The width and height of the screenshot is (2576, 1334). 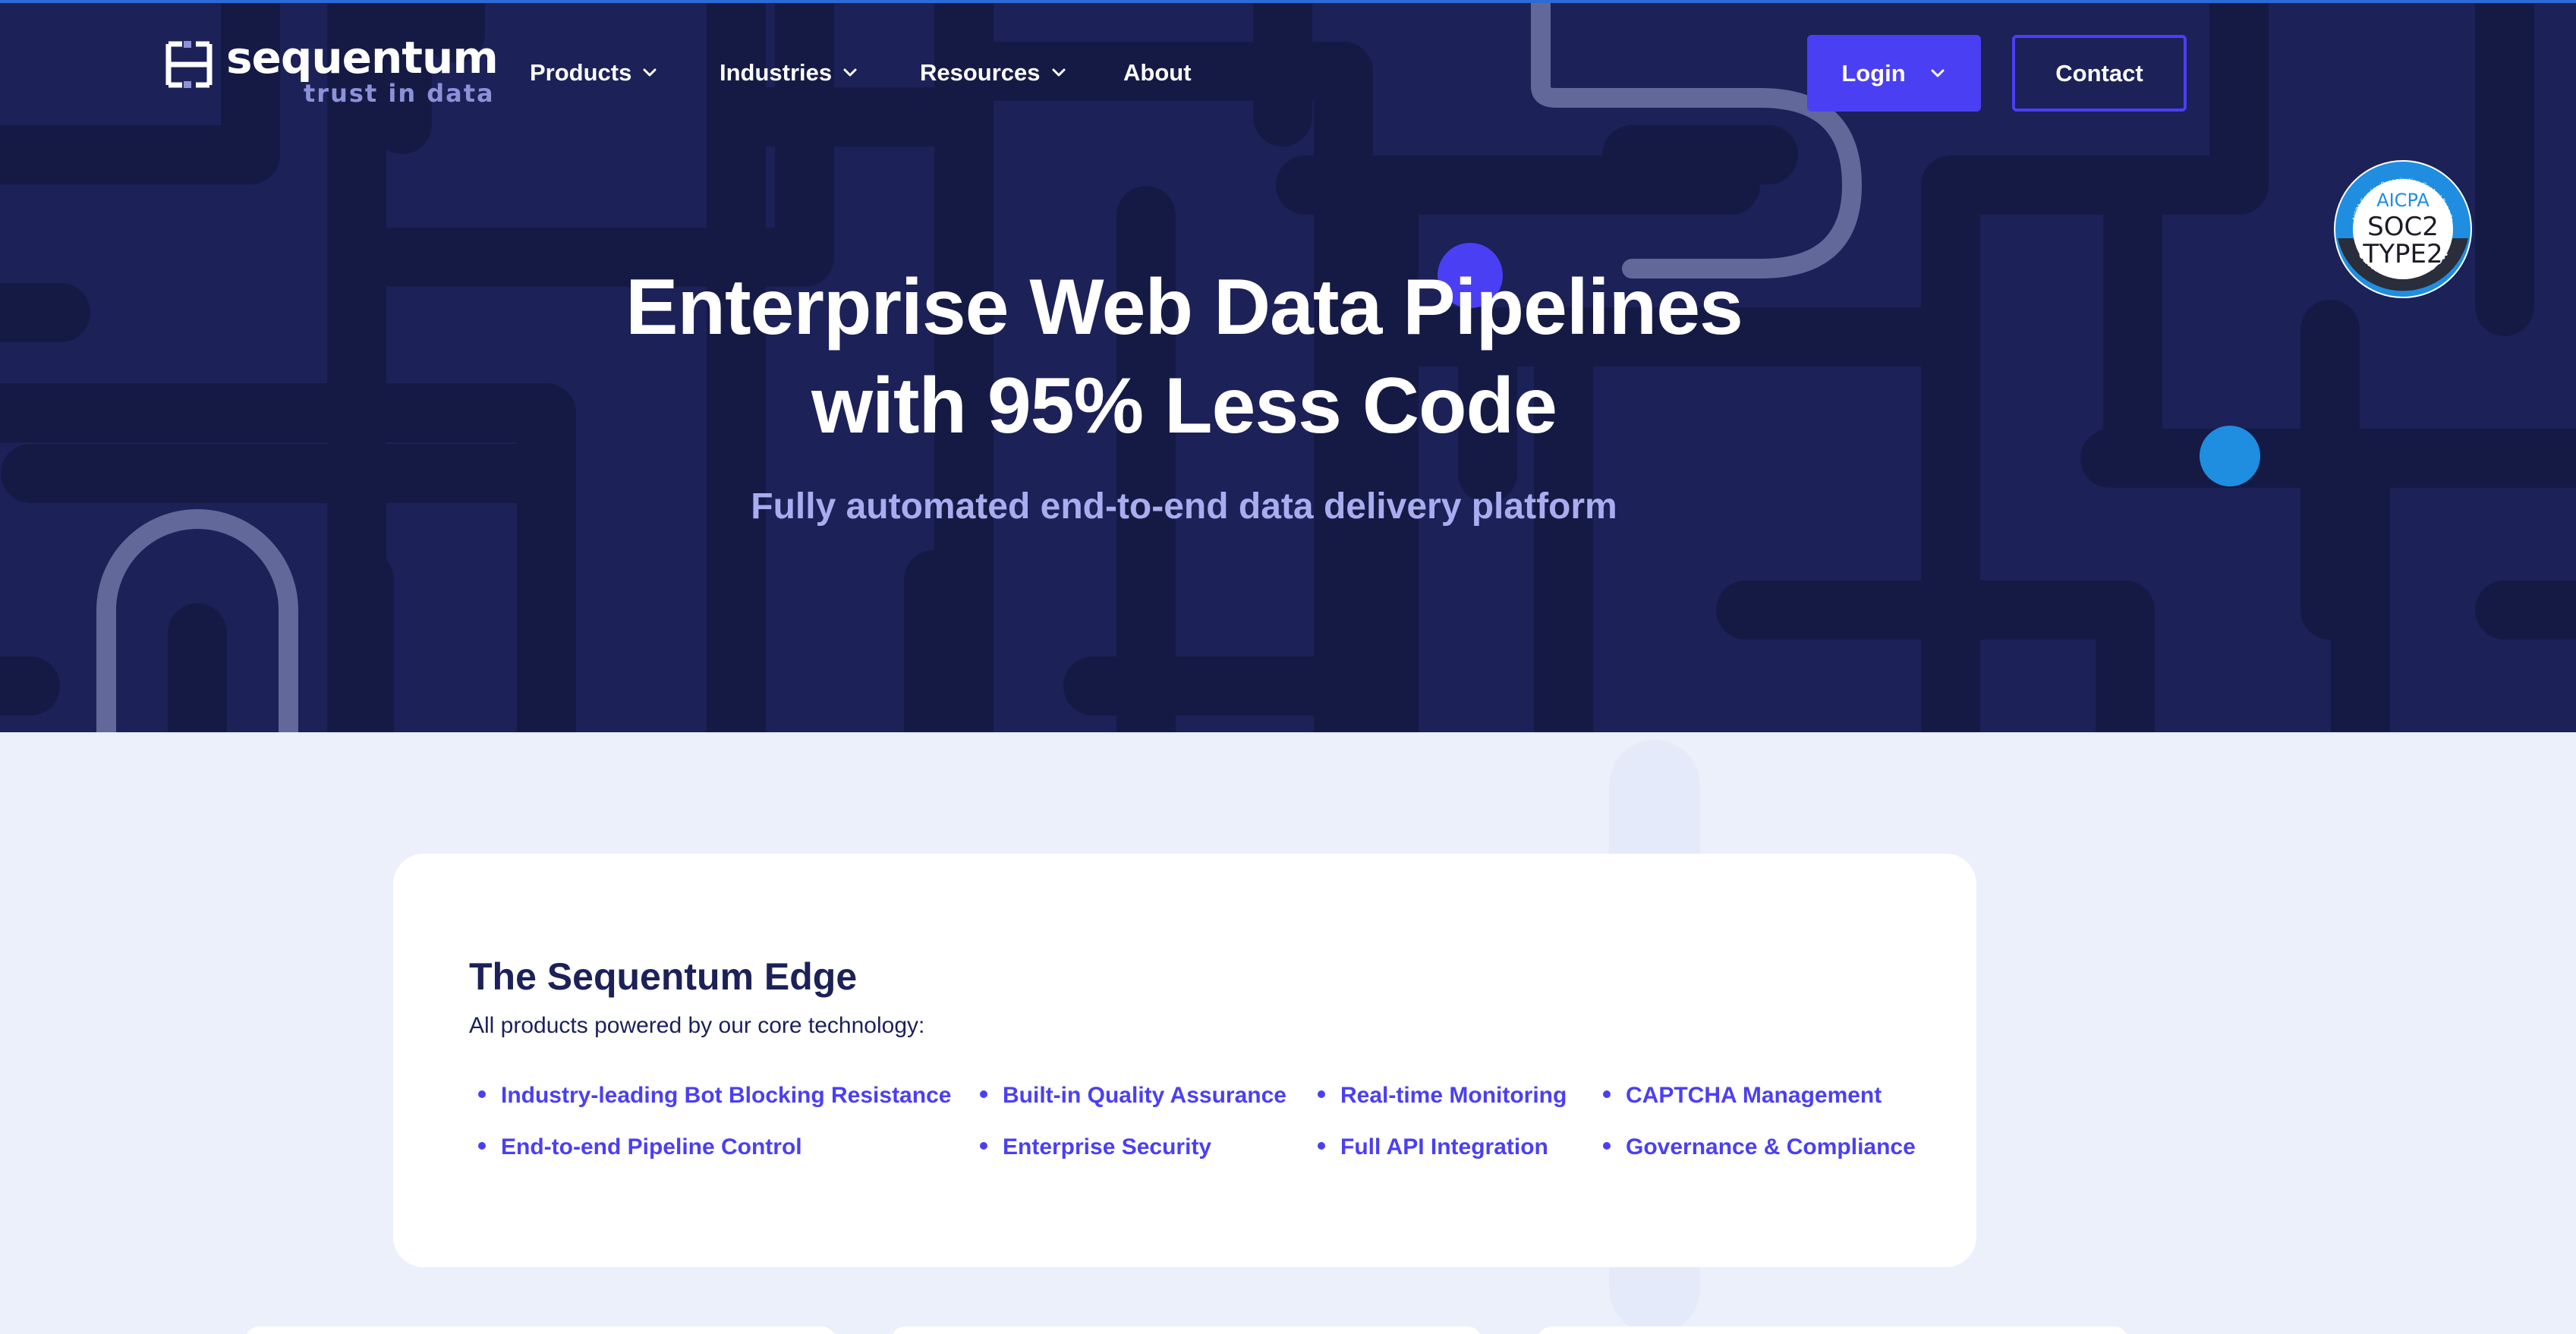 I want to click on nav-about-label: About, so click(x=1157, y=73).